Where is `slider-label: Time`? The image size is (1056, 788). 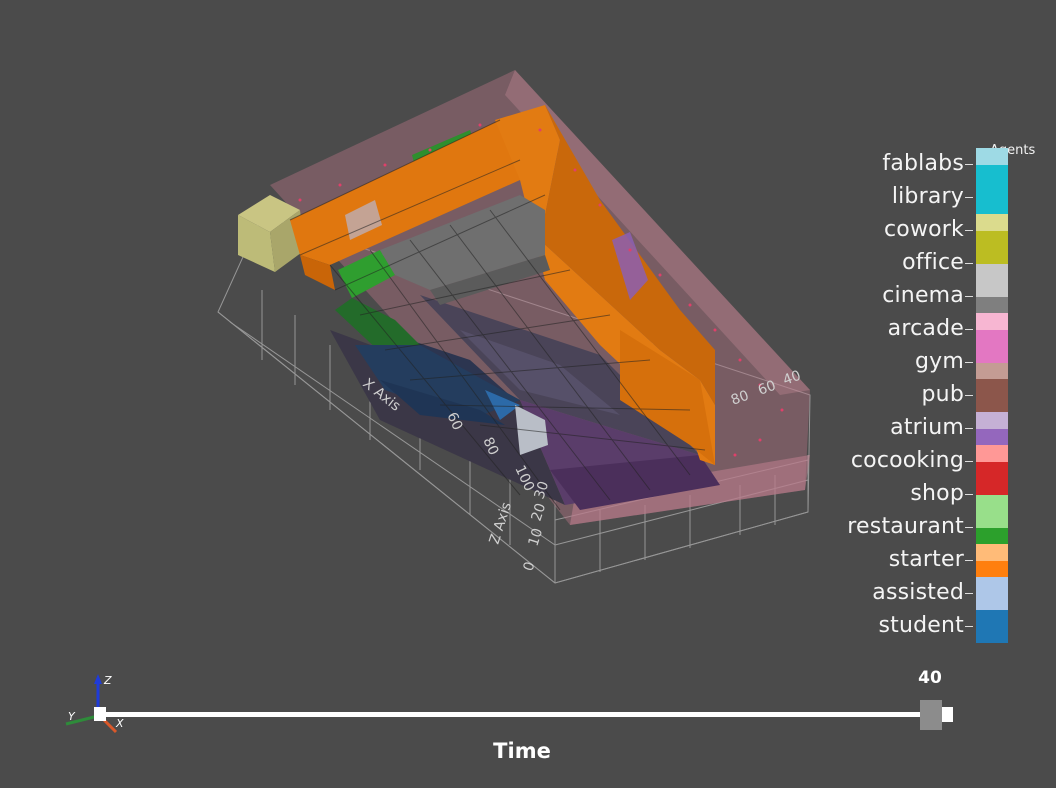
slider-label: Time is located at coordinates (522, 751).